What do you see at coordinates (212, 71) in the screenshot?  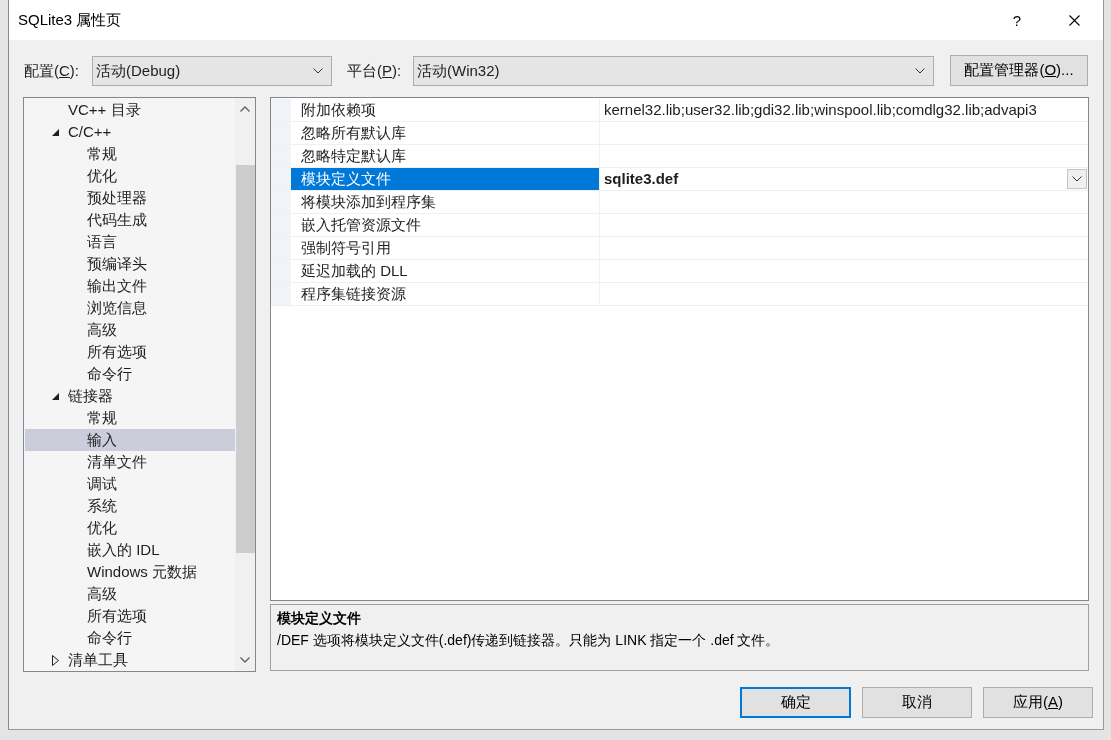 I see `configuration-dropdown: 活动(Debug)` at bounding box center [212, 71].